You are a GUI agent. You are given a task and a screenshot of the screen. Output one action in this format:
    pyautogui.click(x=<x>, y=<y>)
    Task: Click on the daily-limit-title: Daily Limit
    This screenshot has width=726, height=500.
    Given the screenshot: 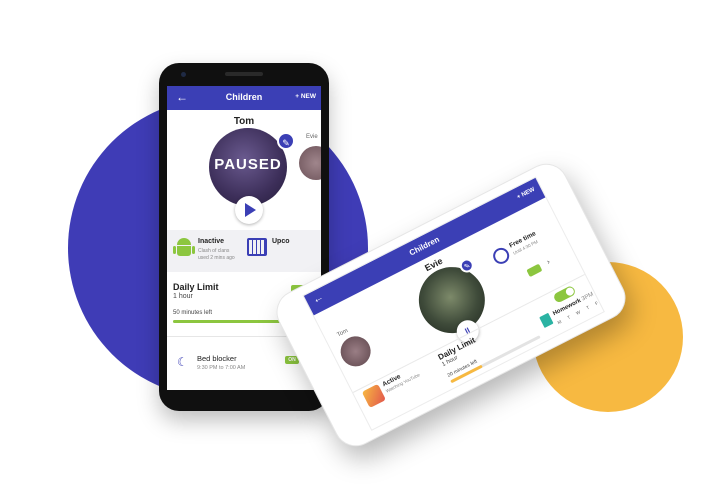 What is the action you would take?
    pyautogui.click(x=196, y=287)
    